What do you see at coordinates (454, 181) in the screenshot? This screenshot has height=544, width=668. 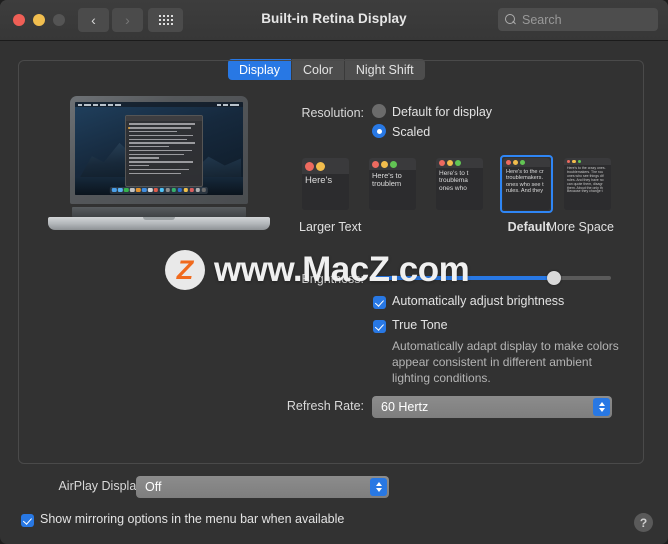 I see `thumbnail-text: Here's to t troublema ones who` at bounding box center [454, 181].